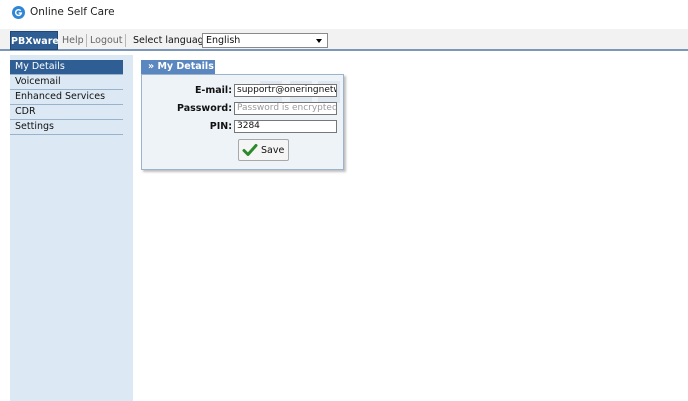 The image size is (688, 401). Describe the element at coordinates (173, 40) in the screenshot. I see `language-label: Select language:` at that location.